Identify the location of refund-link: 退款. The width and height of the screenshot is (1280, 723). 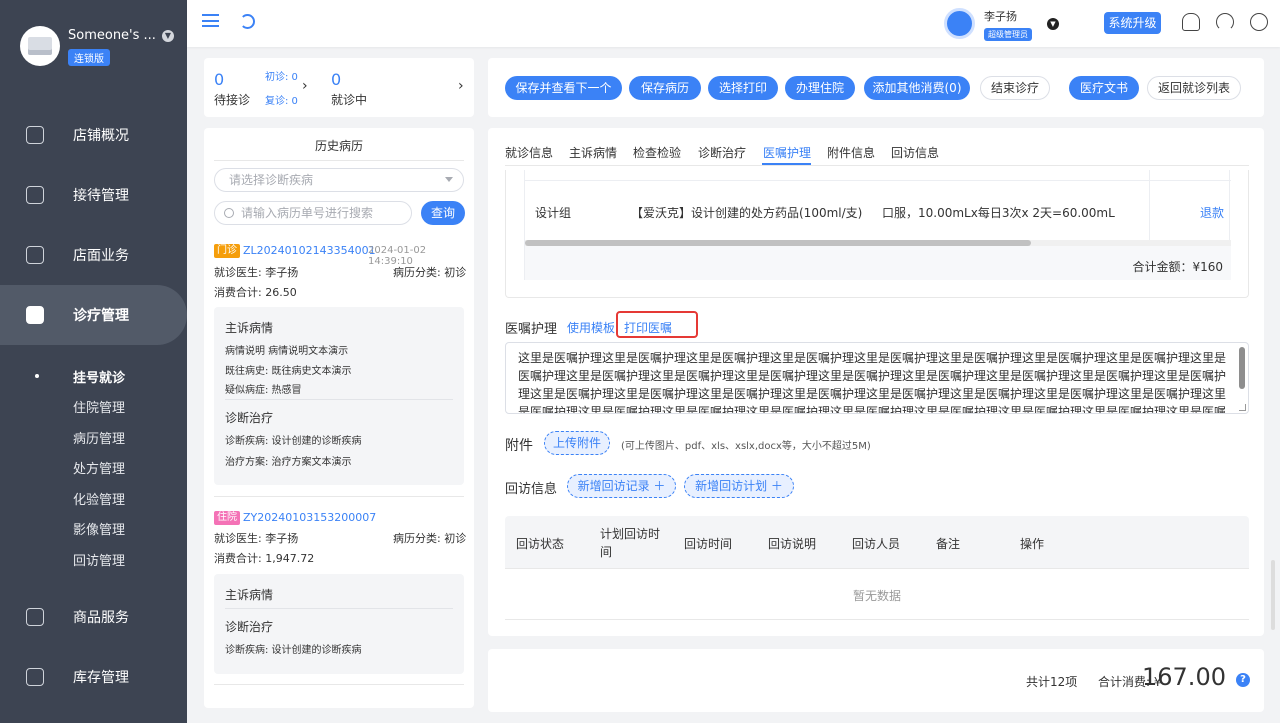
(1212, 212).